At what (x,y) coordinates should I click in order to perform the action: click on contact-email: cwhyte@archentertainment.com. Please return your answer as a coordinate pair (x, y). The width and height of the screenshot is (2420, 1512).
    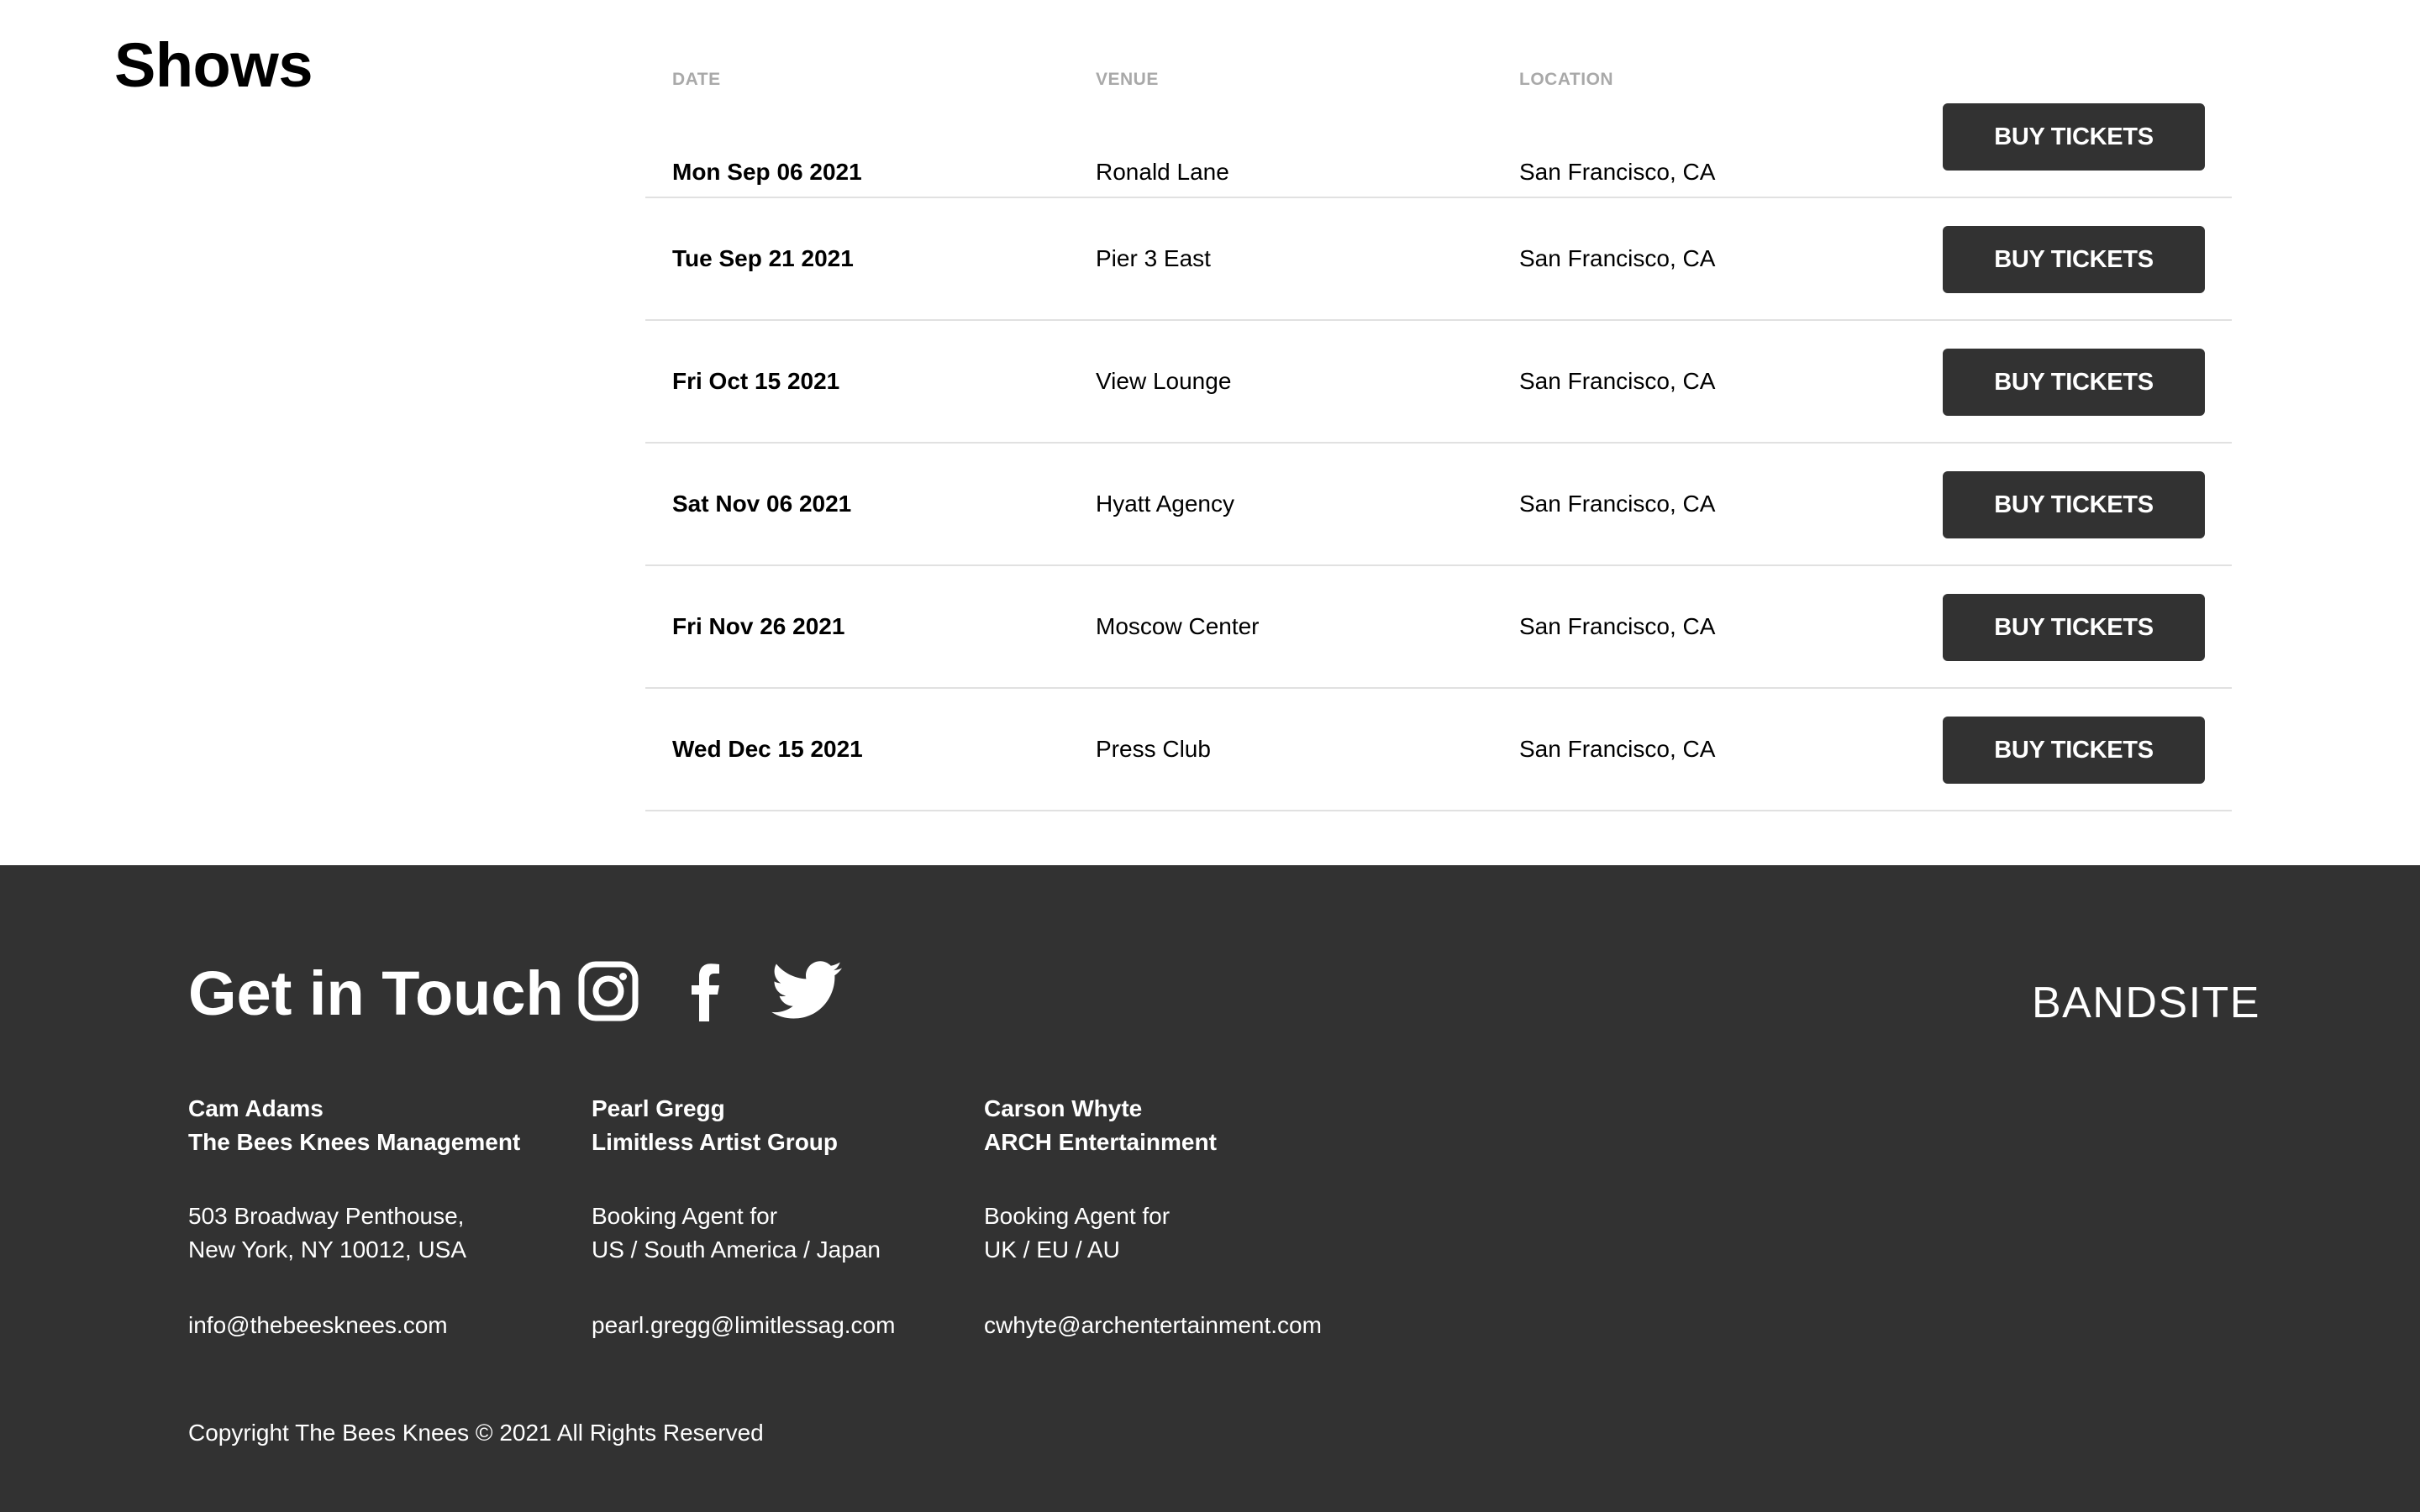
    Looking at the image, I should click on (1153, 1325).